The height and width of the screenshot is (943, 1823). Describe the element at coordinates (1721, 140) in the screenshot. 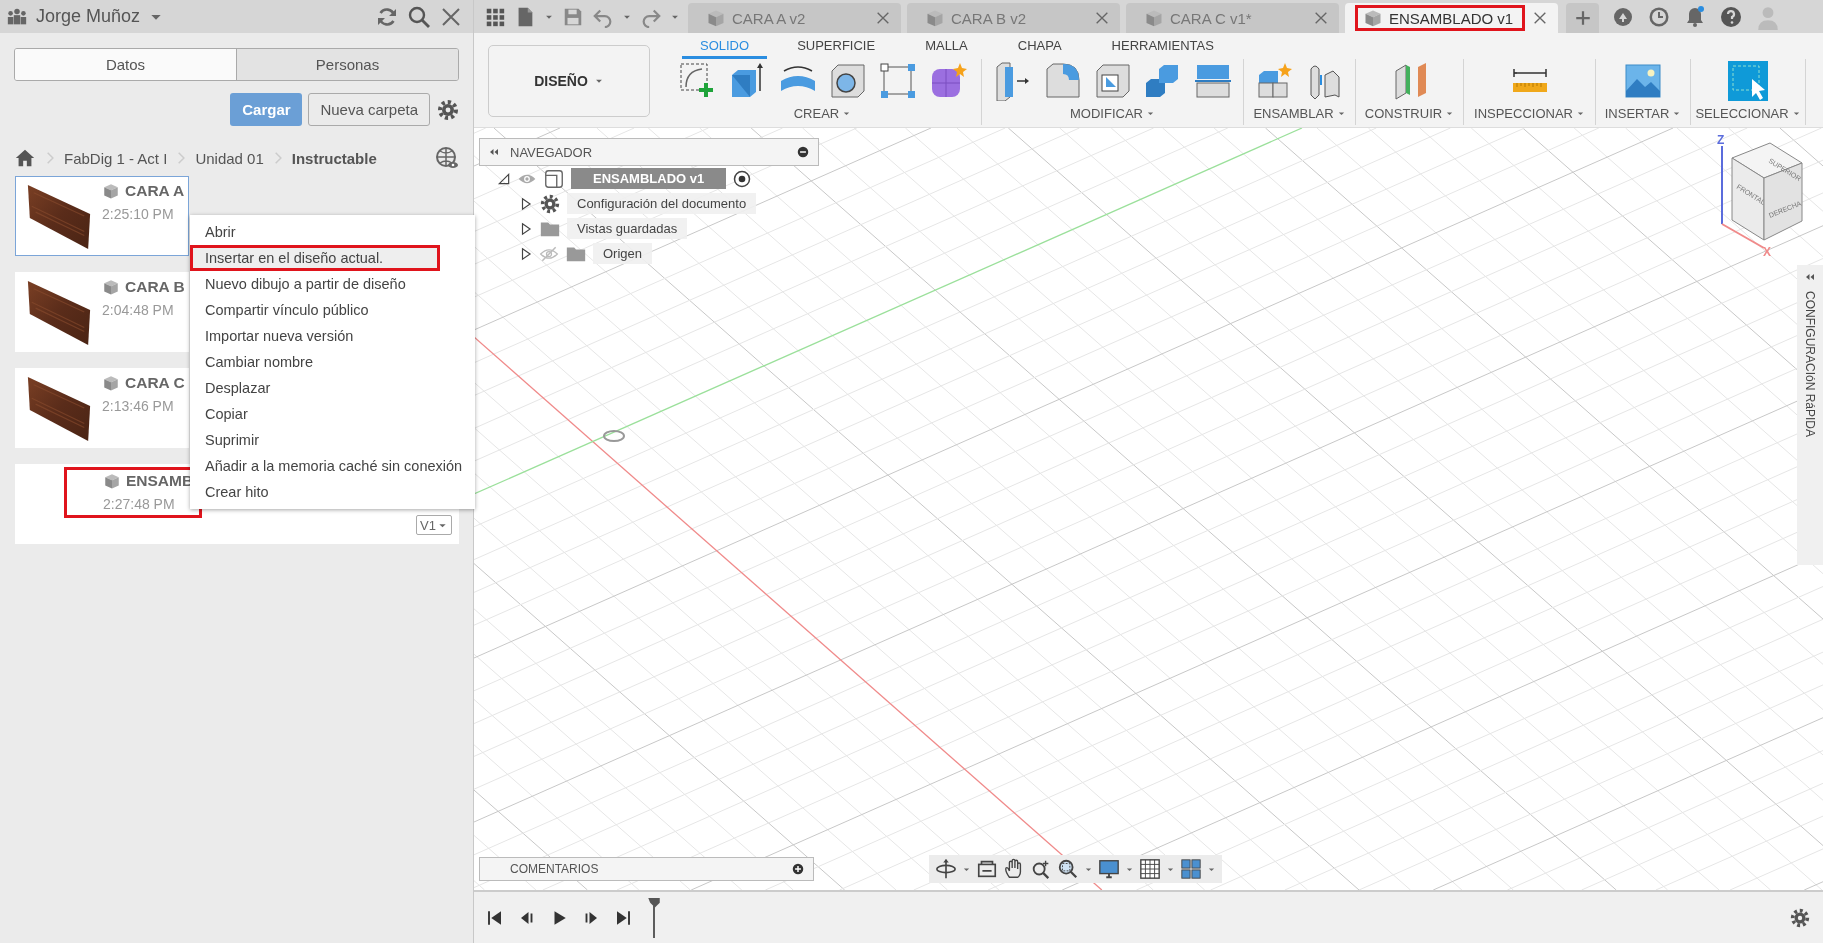

I see `axis-label: Z` at that location.